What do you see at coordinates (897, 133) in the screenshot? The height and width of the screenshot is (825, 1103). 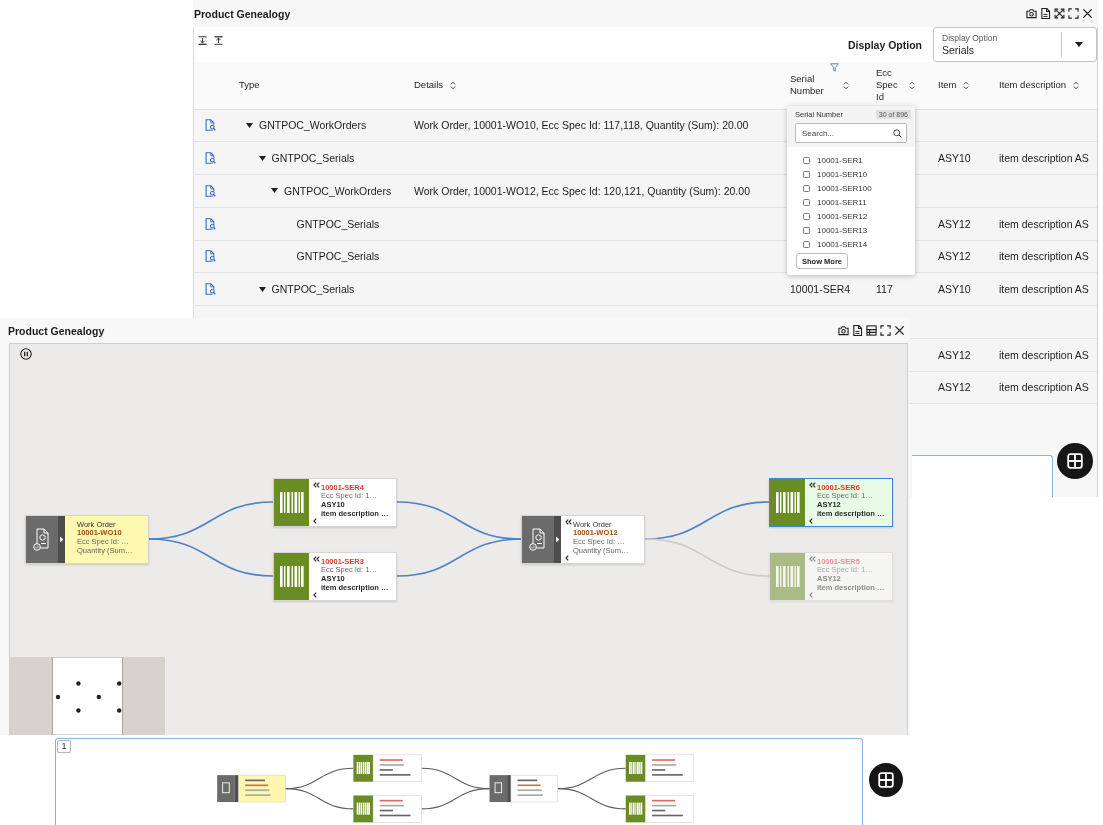 I see `search-icon` at bounding box center [897, 133].